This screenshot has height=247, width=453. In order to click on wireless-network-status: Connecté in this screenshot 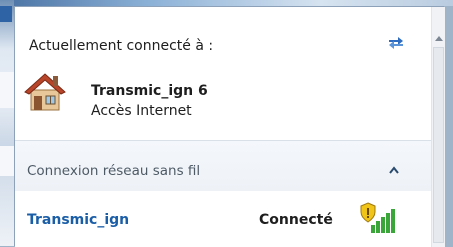, I will do `click(296, 220)`.